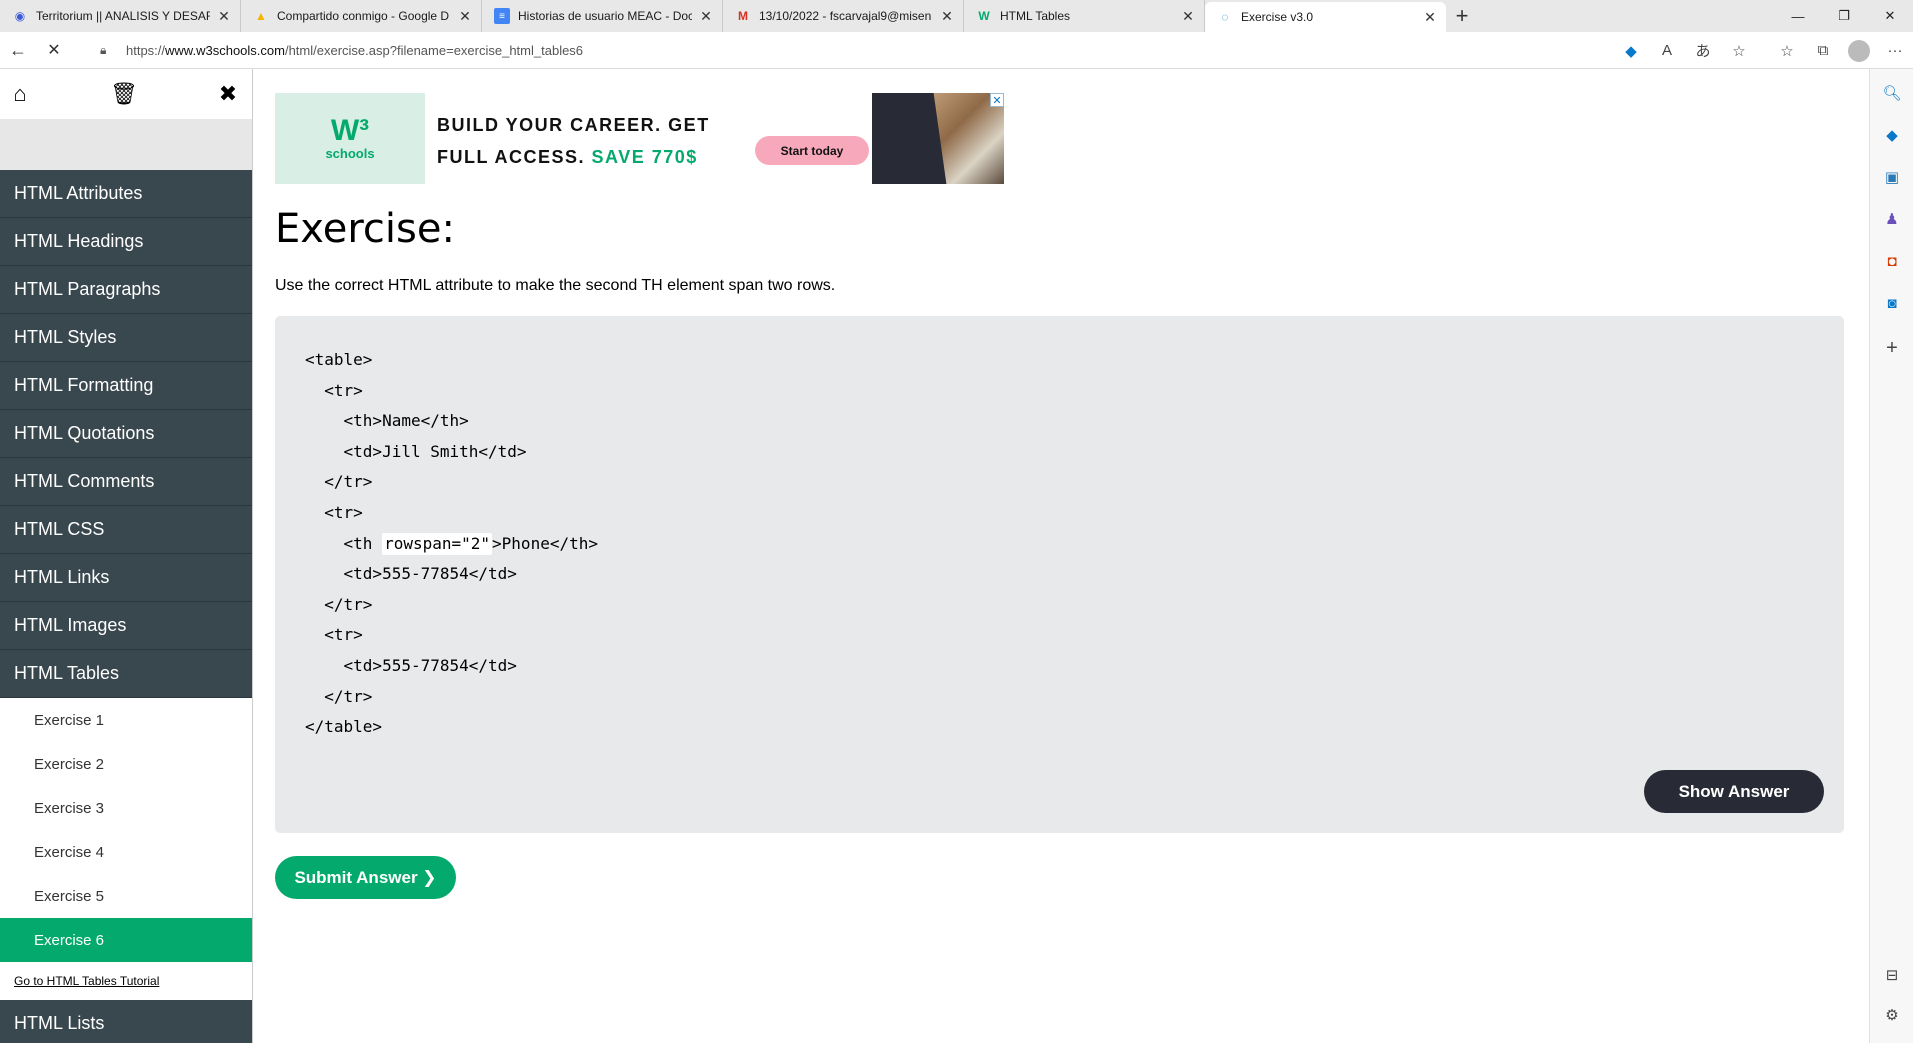 The image size is (1913, 1043). What do you see at coordinates (1225, 17) in the screenshot?
I see `loading-icon: ◌` at bounding box center [1225, 17].